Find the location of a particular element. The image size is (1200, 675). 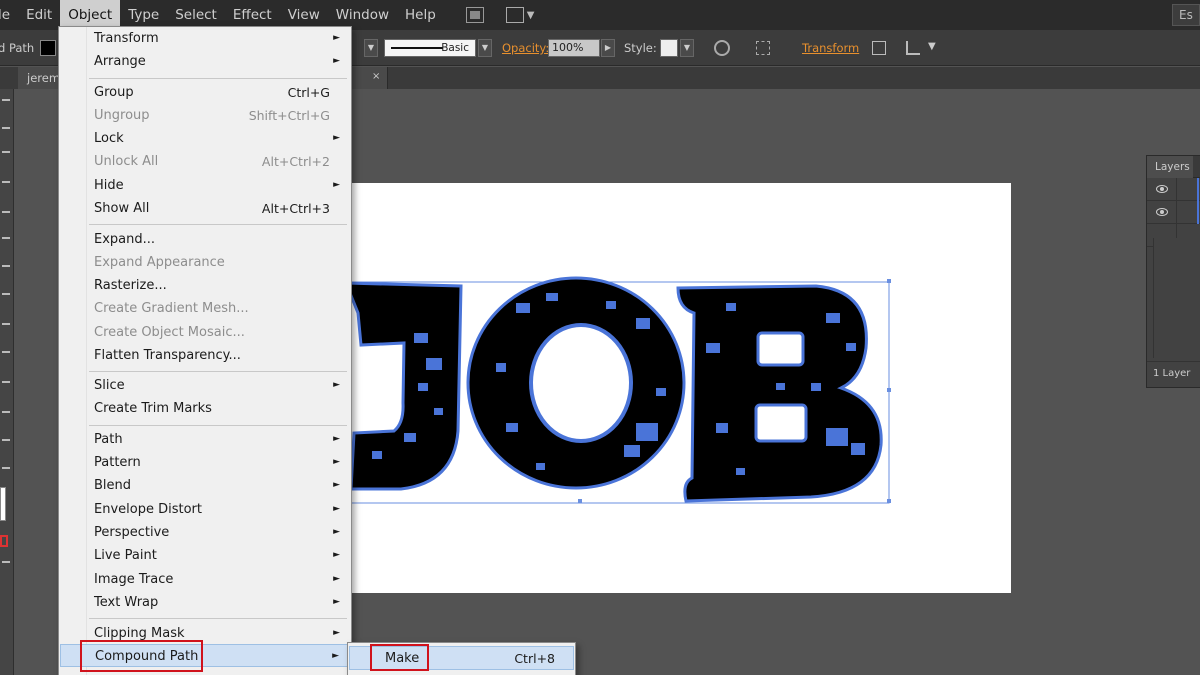

pencil-tool-icon is located at coordinates (6, 324).